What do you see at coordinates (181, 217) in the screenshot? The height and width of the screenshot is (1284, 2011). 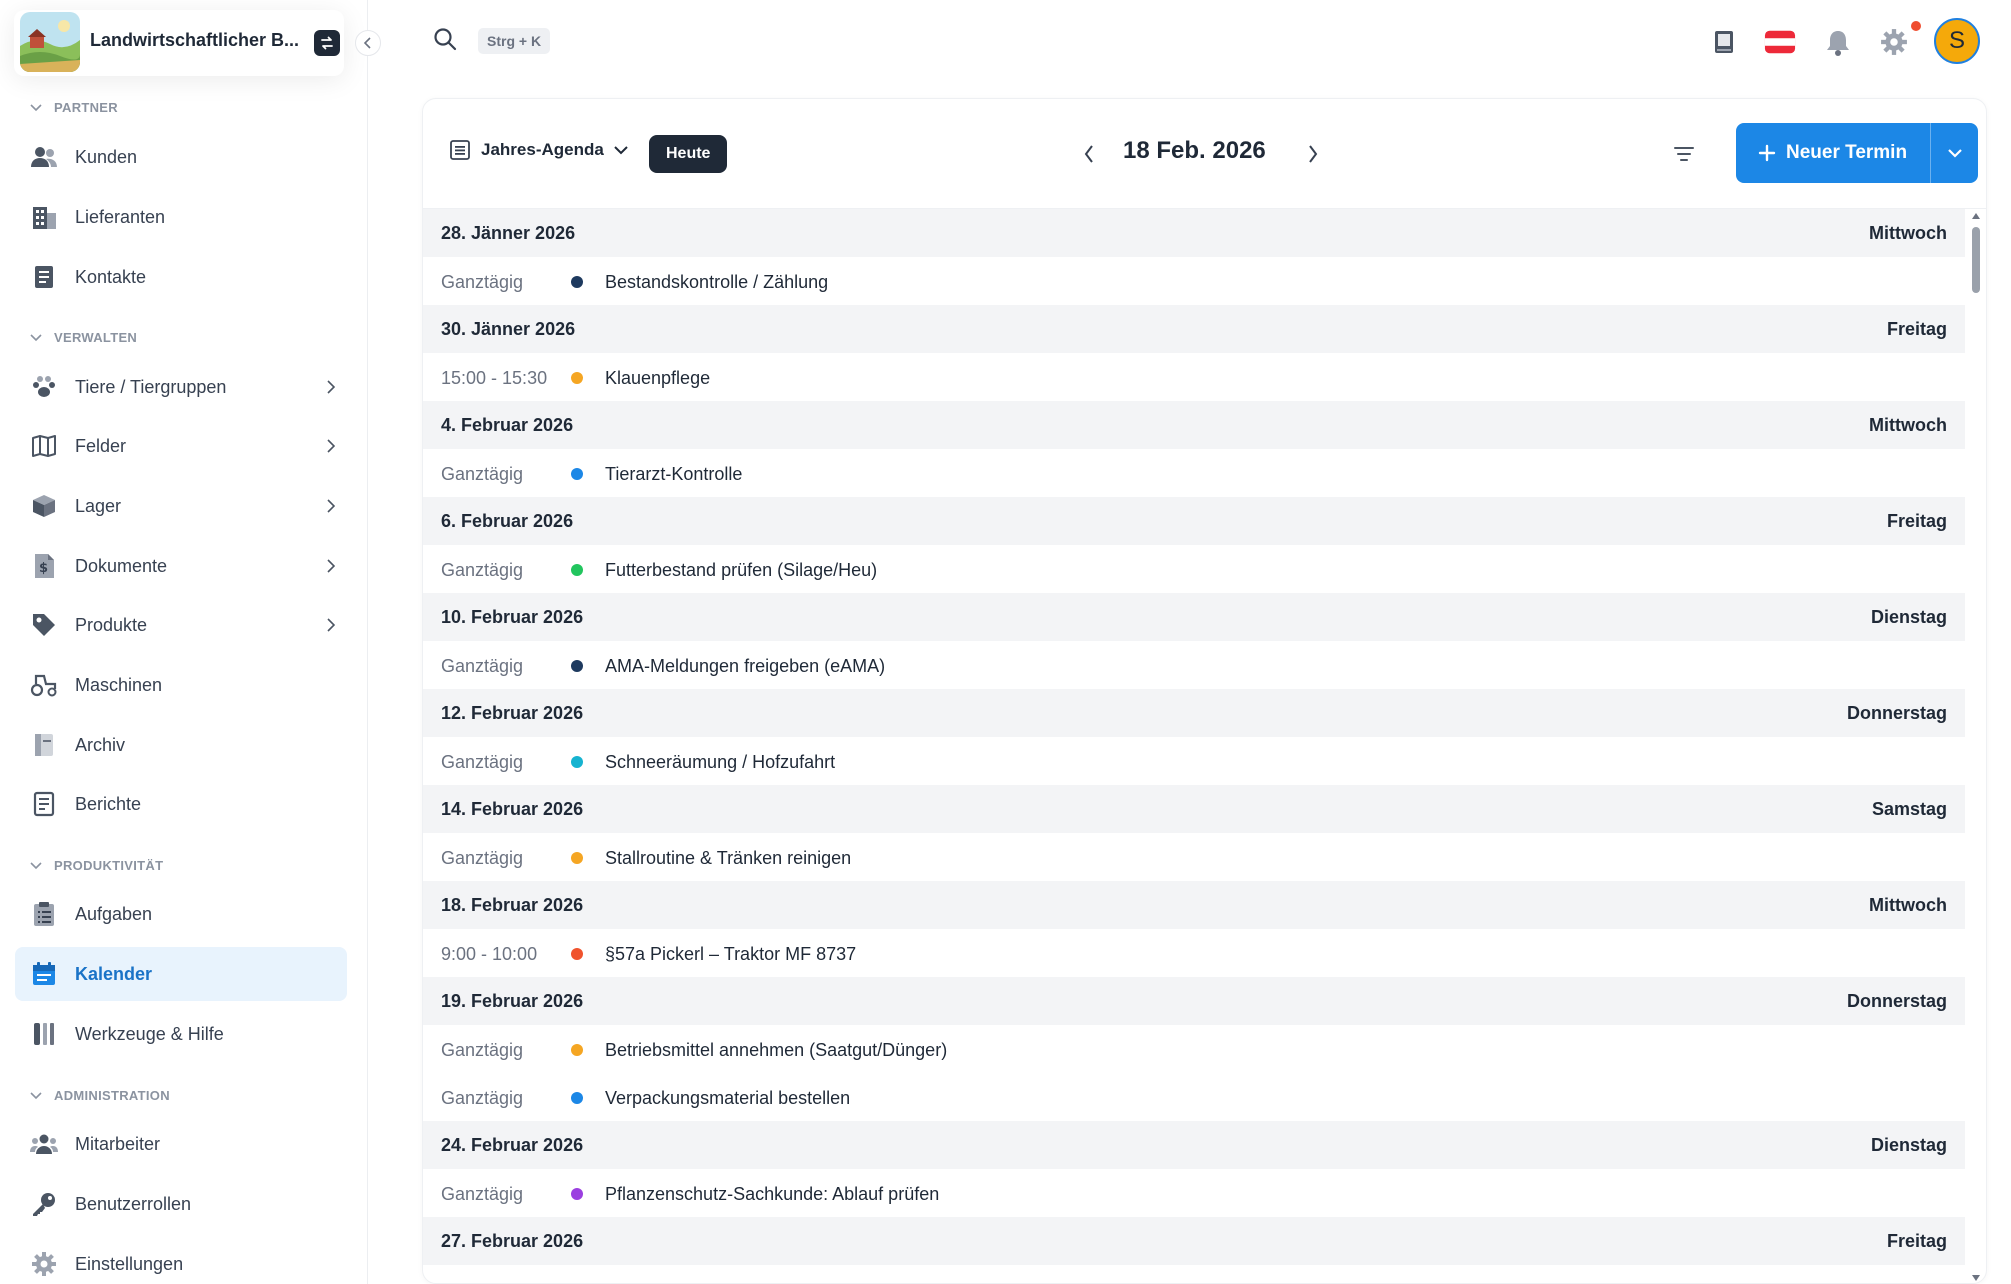 I see `sidebar-item-lieferanten: Lieferanten` at bounding box center [181, 217].